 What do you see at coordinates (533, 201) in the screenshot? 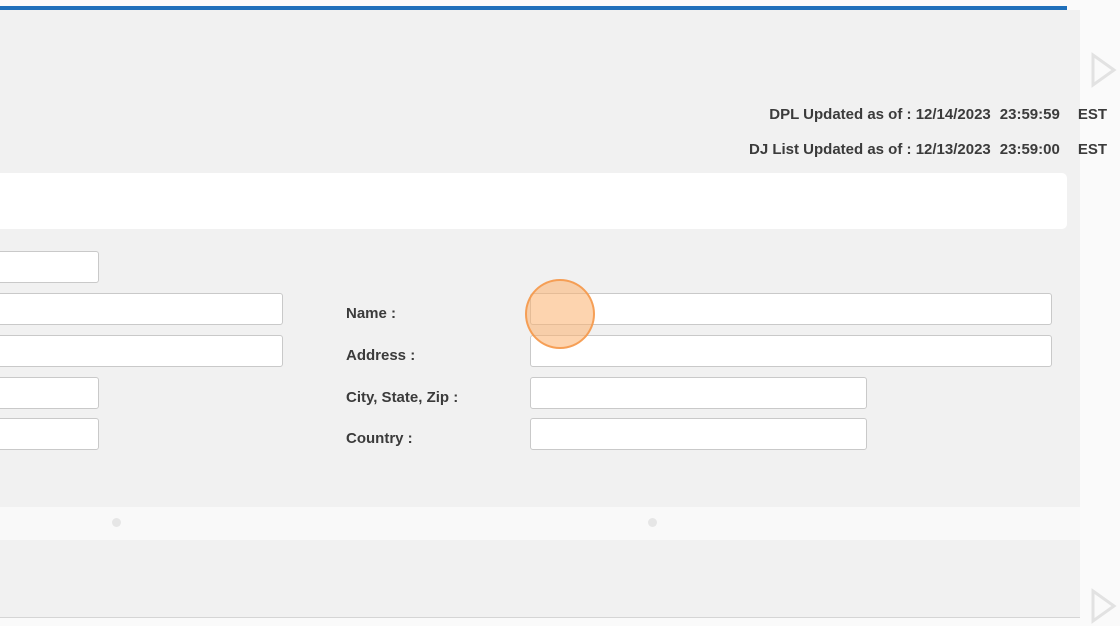
I see `info-band` at bounding box center [533, 201].